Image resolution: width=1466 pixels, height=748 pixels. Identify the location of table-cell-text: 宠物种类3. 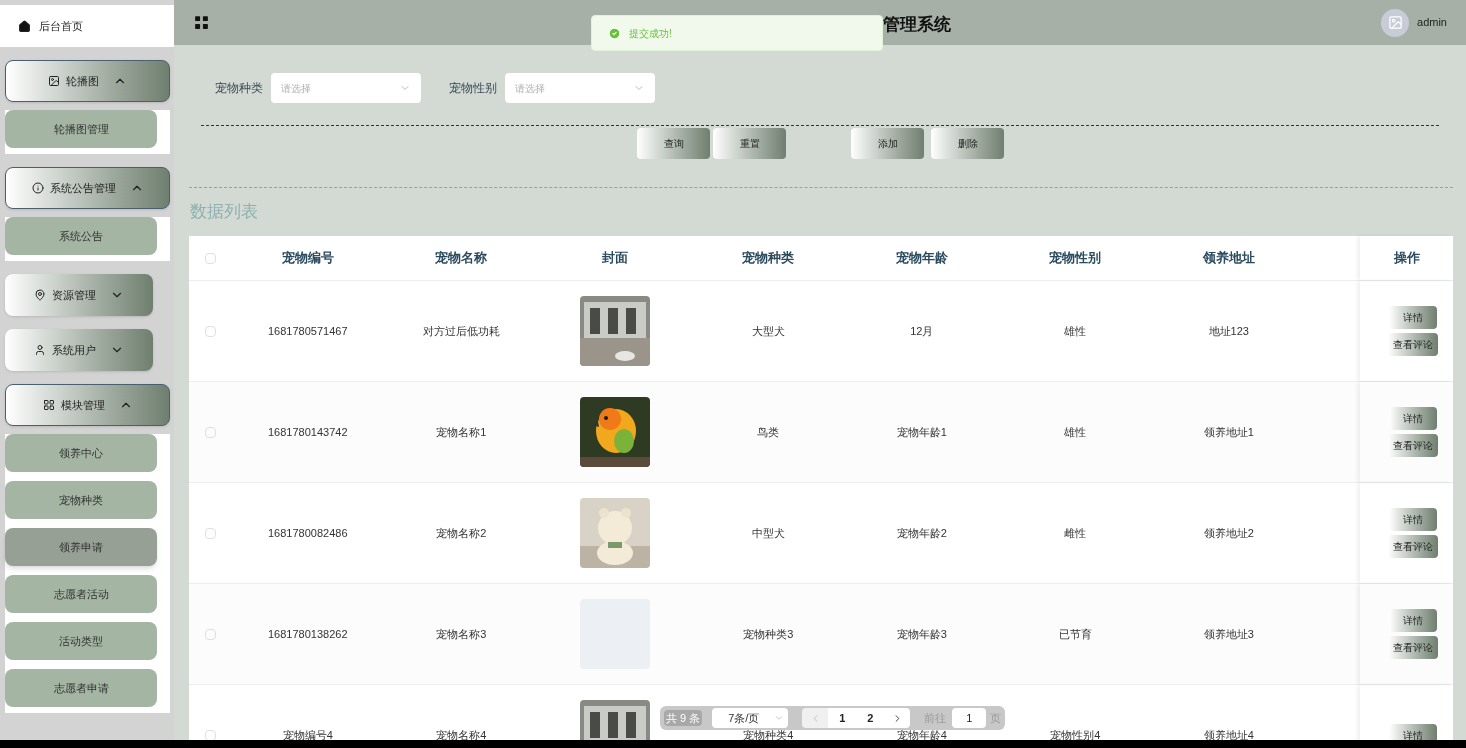
(768, 634).